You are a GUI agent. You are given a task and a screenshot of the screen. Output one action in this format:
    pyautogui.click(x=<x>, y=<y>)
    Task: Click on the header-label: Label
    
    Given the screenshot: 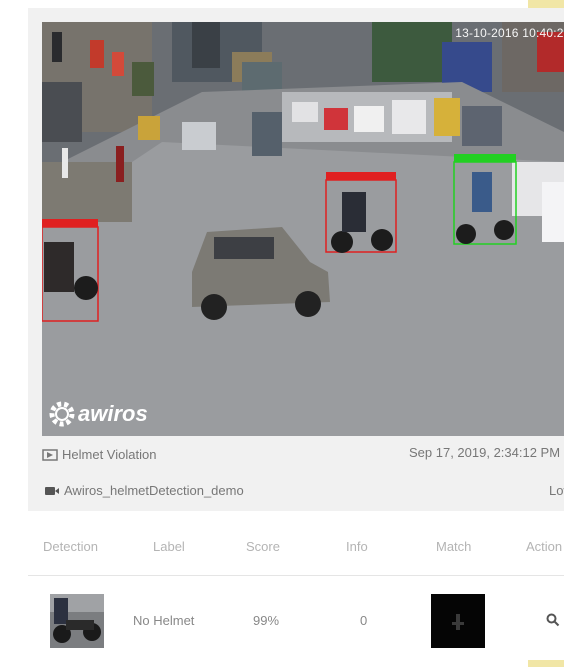 What is the action you would take?
    pyautogui.click(x=169, y=546)
    